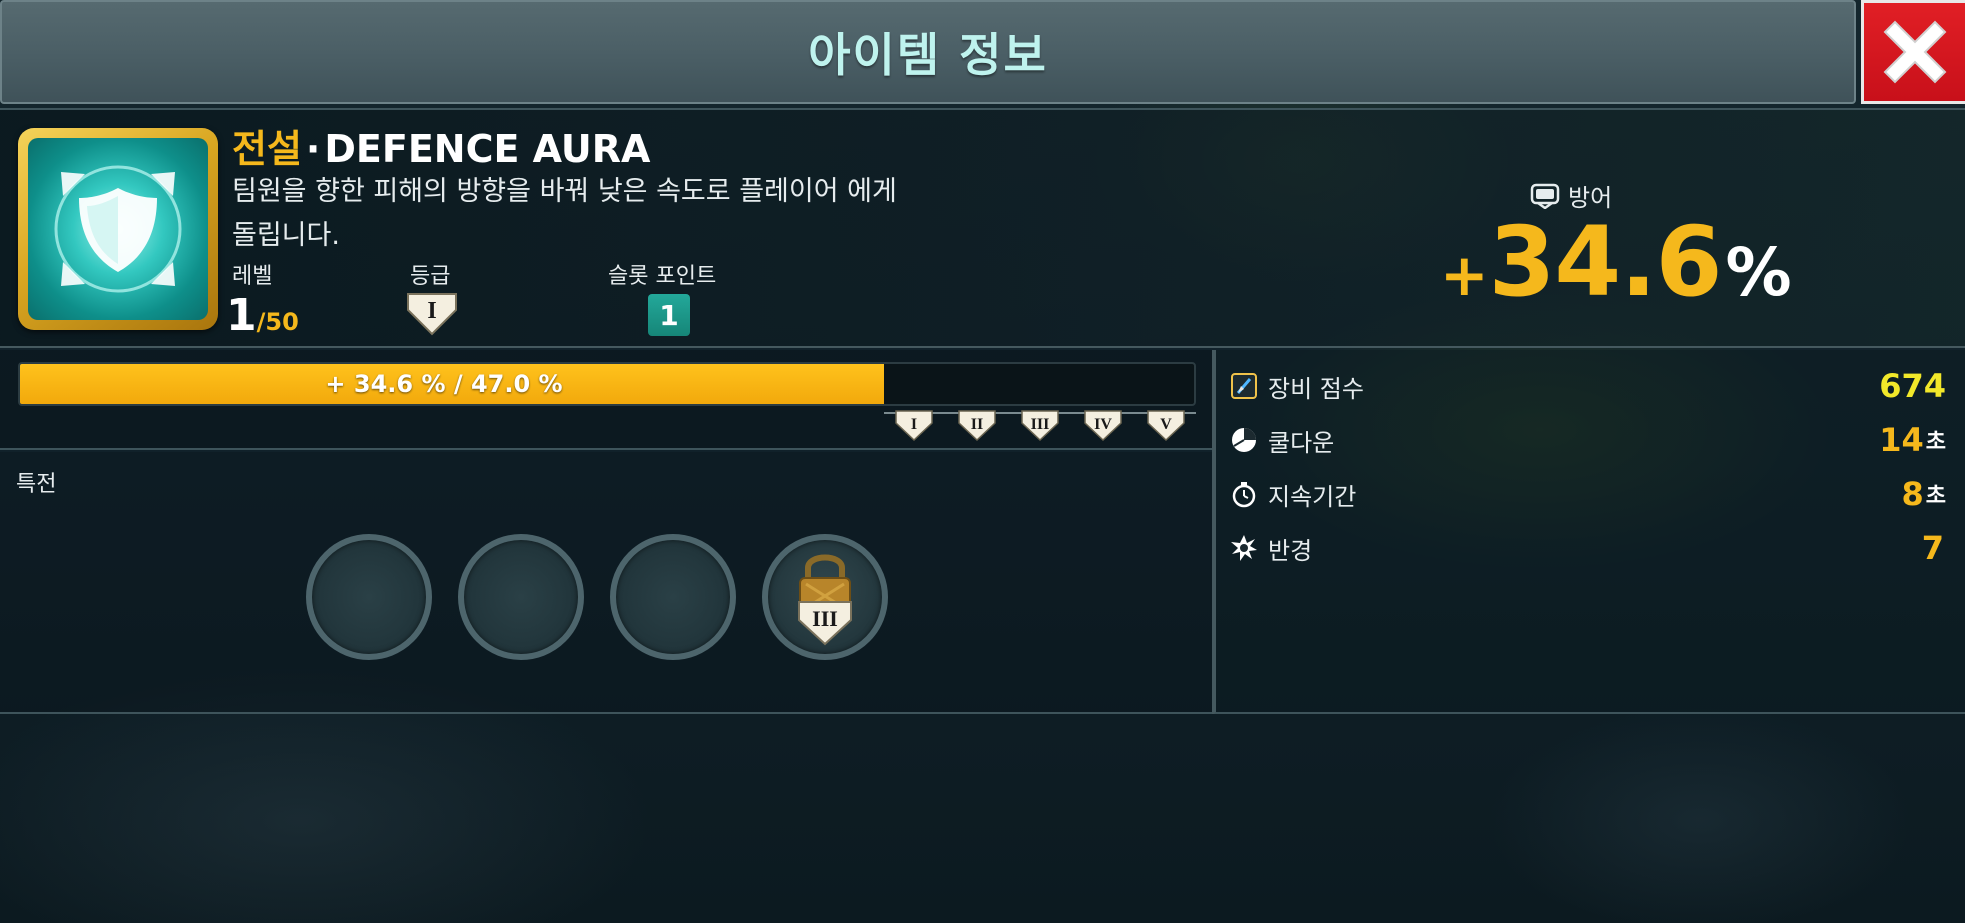 Image resolution: width=1965 pixels, height=923 pixels. Describe the element at coordinates (282, 322) in the screenshot. I see `level-max: 50` at that location.